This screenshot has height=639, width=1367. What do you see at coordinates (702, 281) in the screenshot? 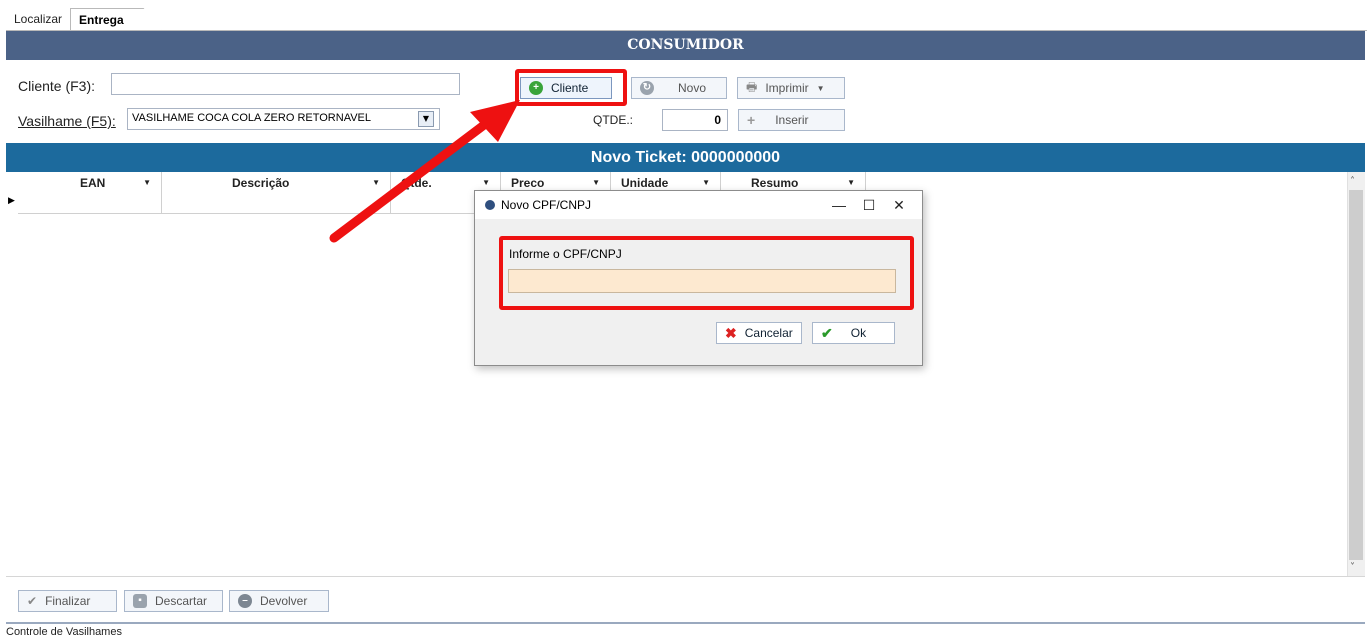
I see `cpf-input` at bounding box center [702, 281].